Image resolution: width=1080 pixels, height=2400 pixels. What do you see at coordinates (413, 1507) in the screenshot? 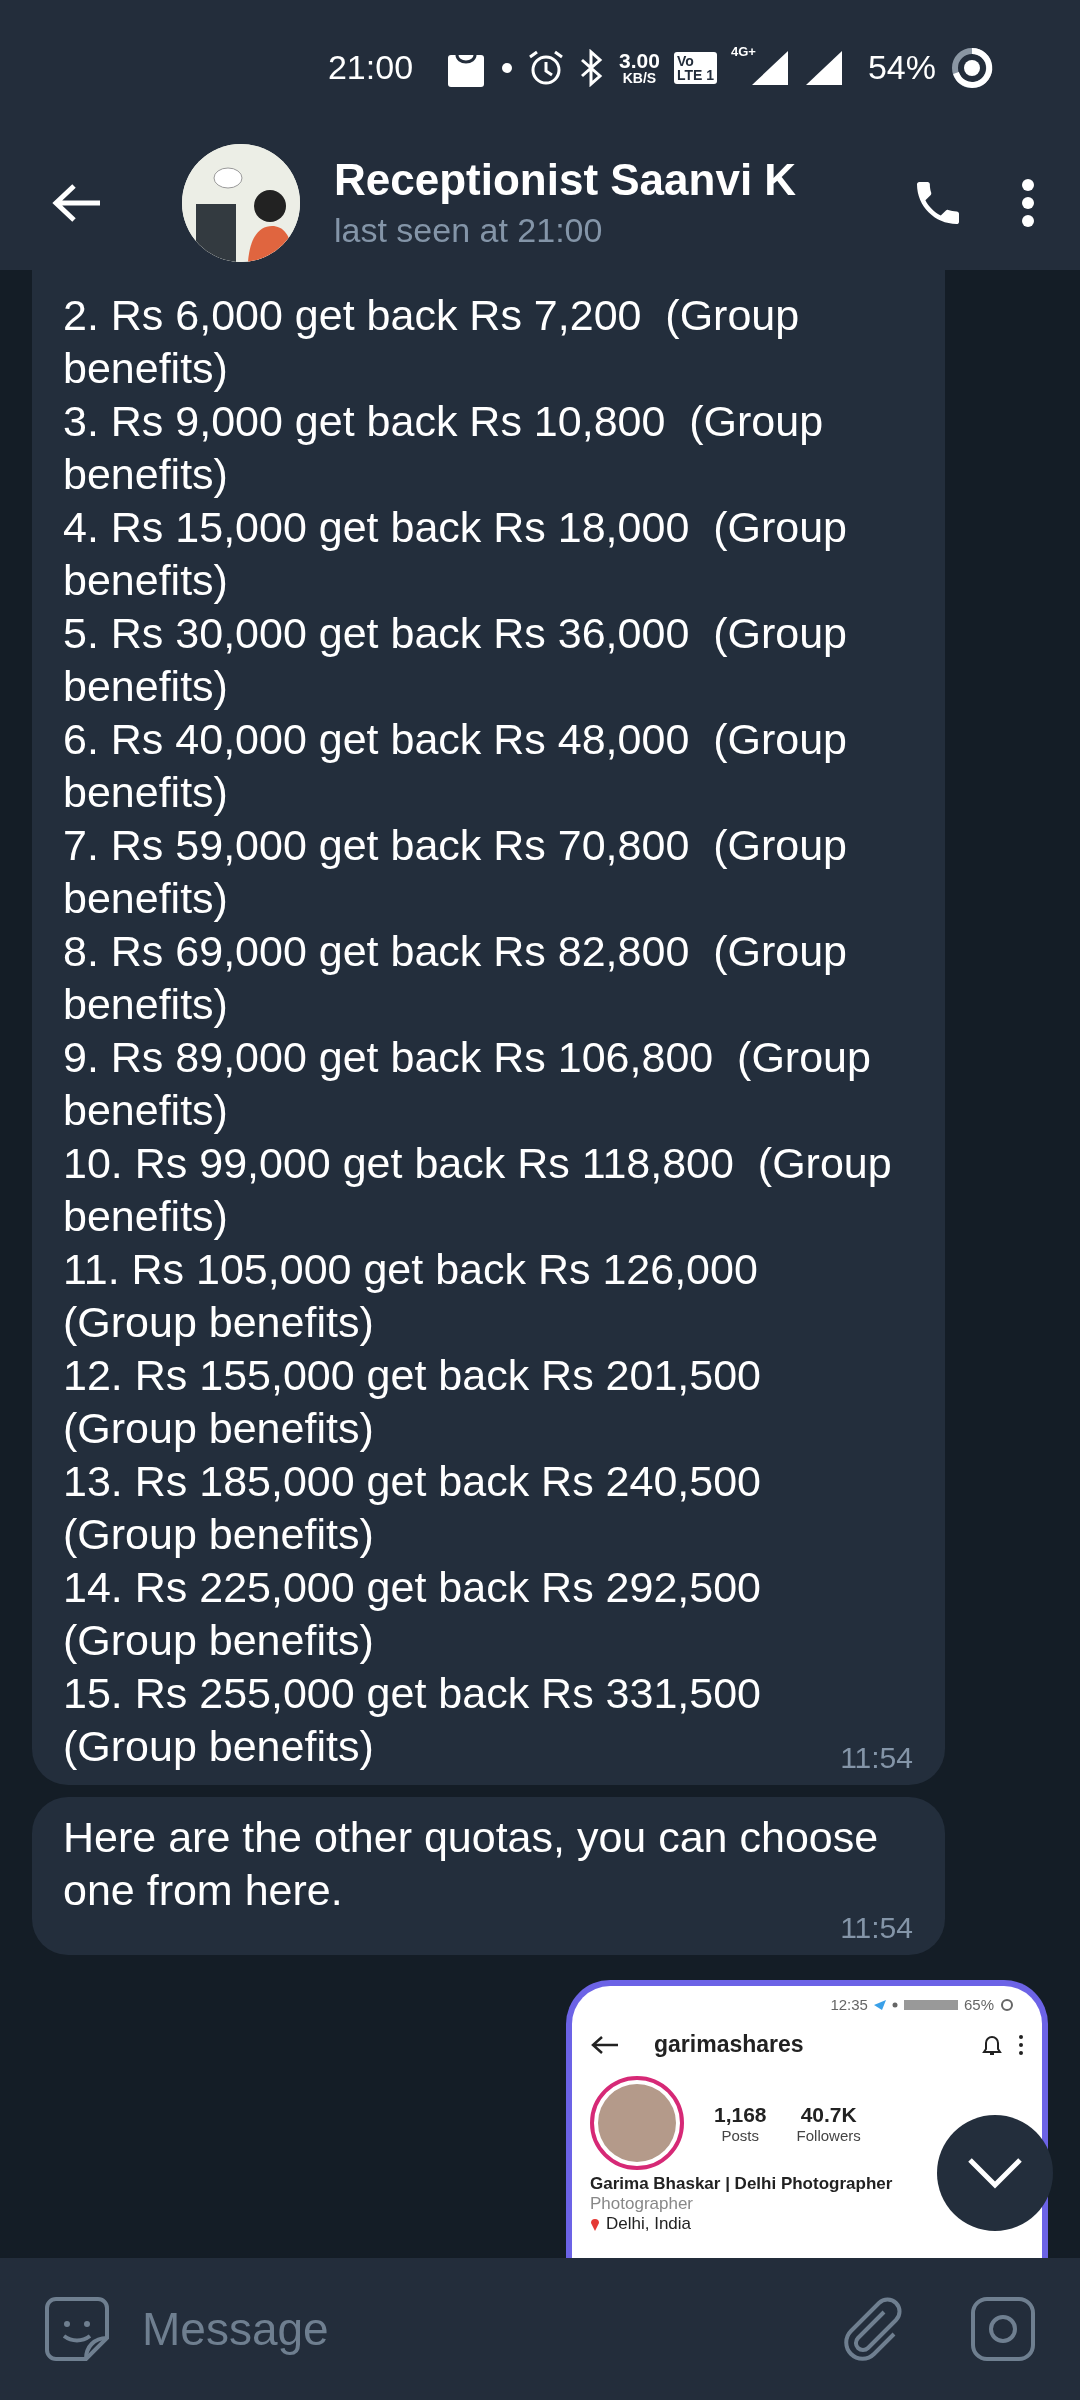
I see `quota-line: 13. Rs 185,000 get back Rs 240,500 (Group benefits)` at bounding box center [413, 1507].